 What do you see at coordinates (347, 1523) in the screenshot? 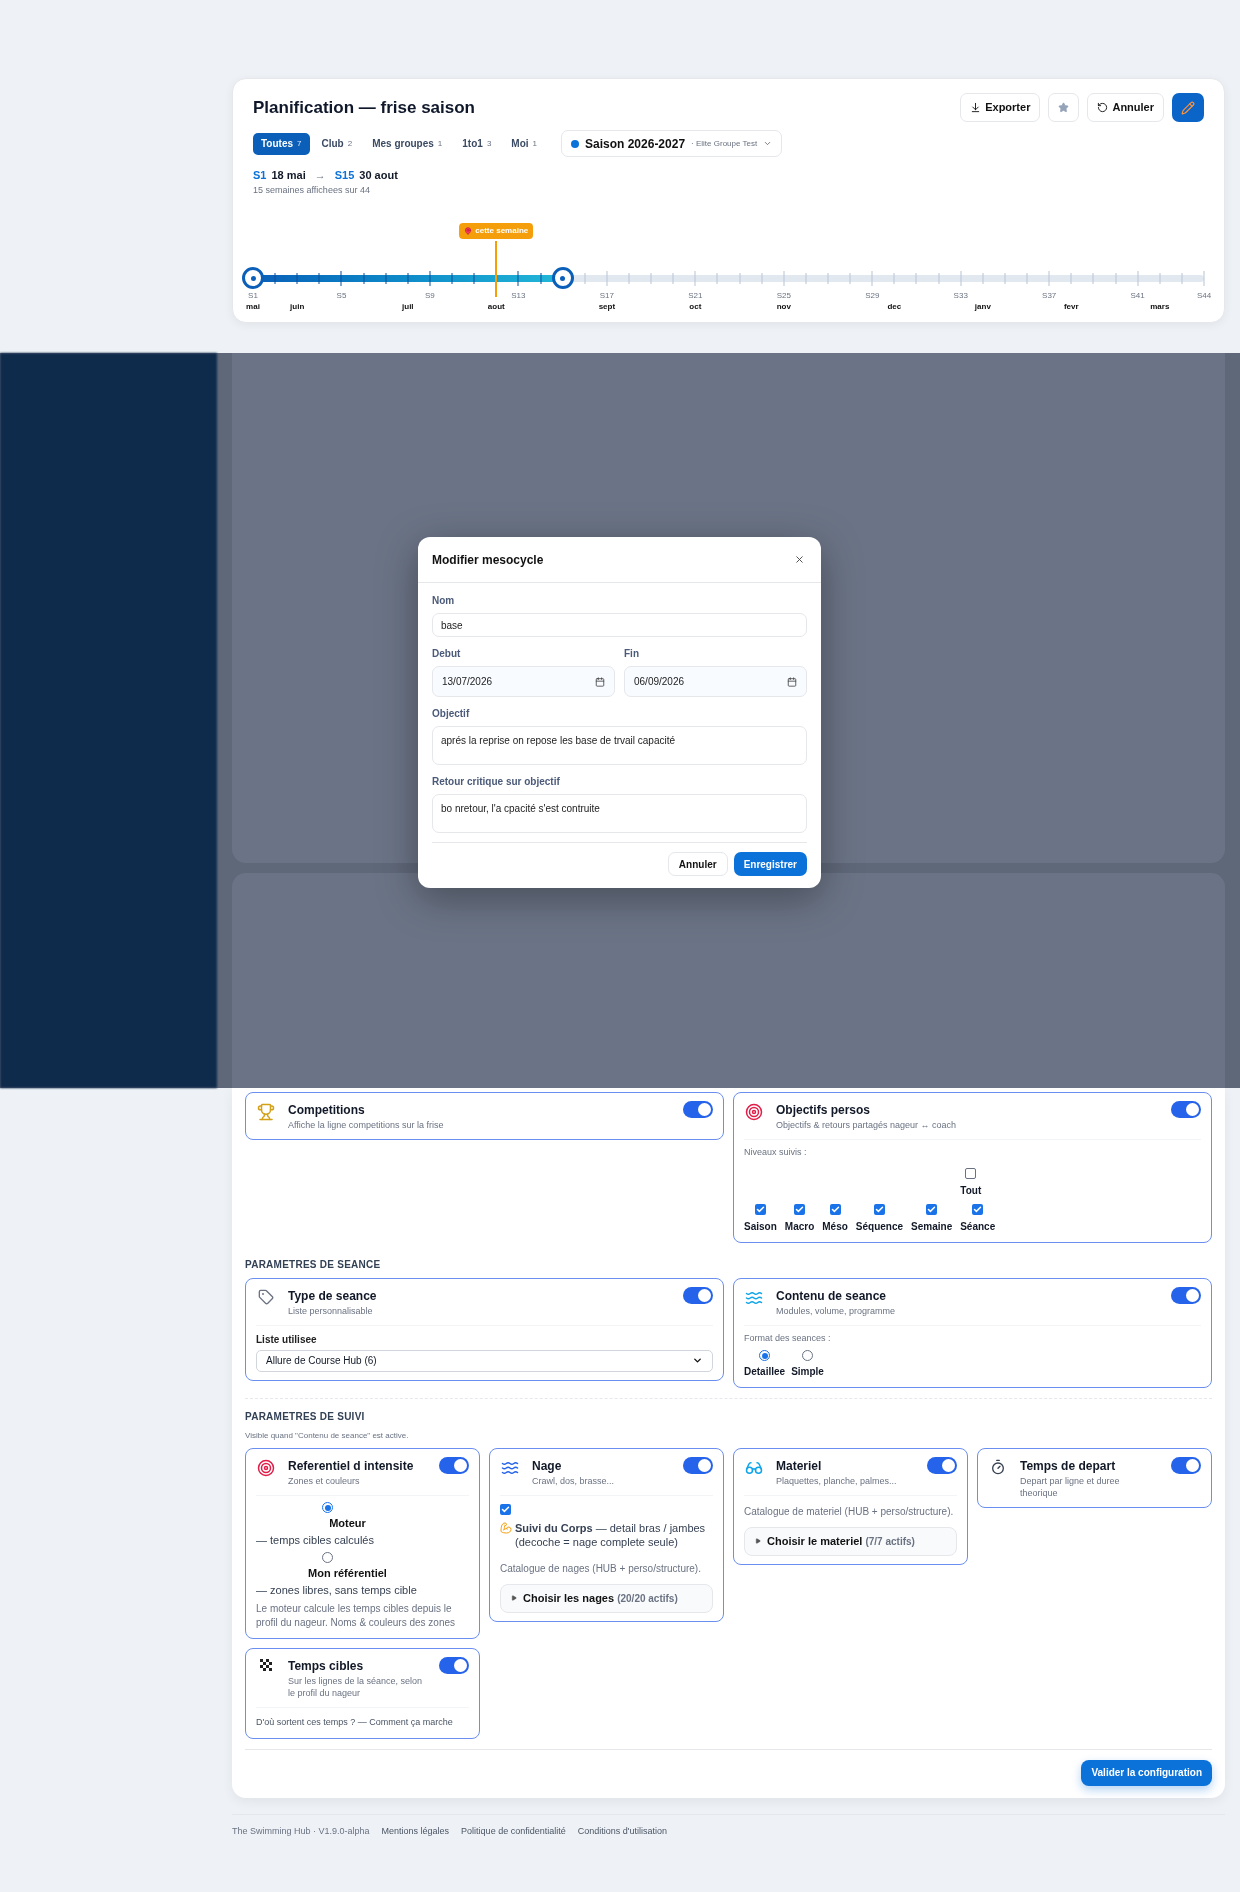
I see `option-label: Moteur` at bounding box center [347, 1523].